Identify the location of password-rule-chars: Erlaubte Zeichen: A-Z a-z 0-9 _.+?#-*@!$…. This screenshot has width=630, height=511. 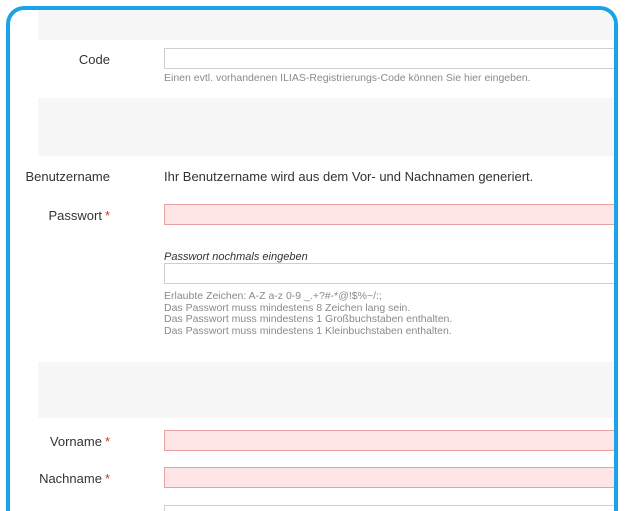
(273, 296).